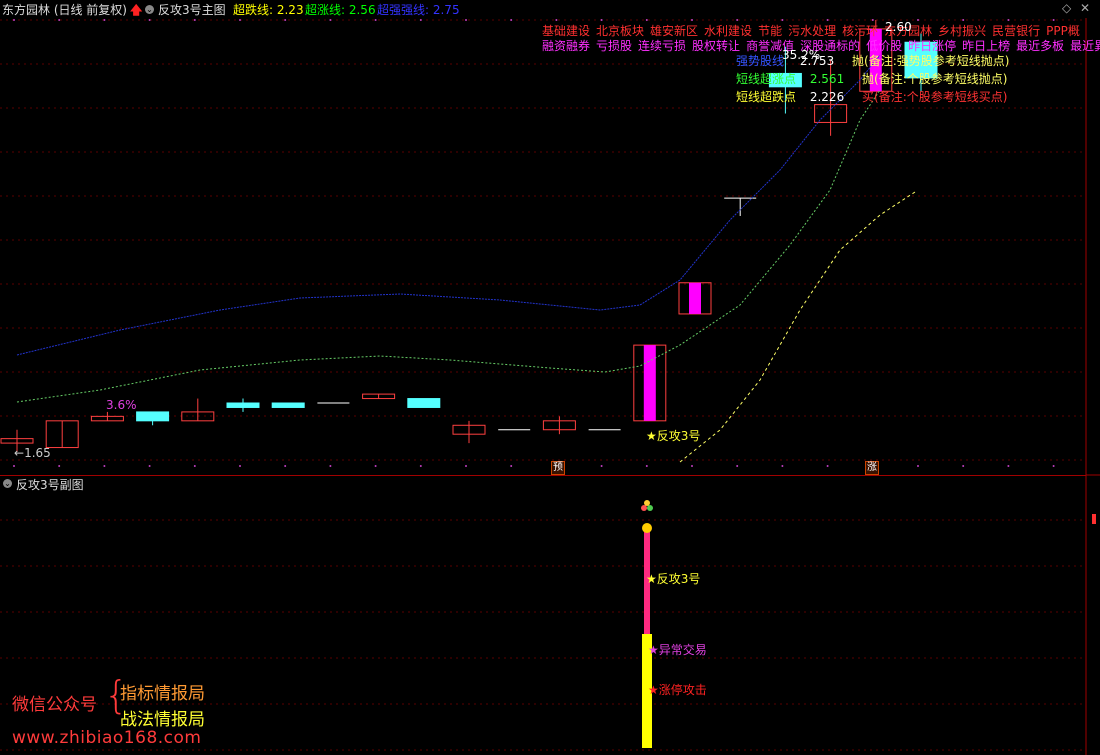 The height and width of the screenshot is (755, 1100). I want to click on legend-row-overbought: 短线超涨点 2.561 抛(备注:个股参考短线抛点), so click(871, 78).